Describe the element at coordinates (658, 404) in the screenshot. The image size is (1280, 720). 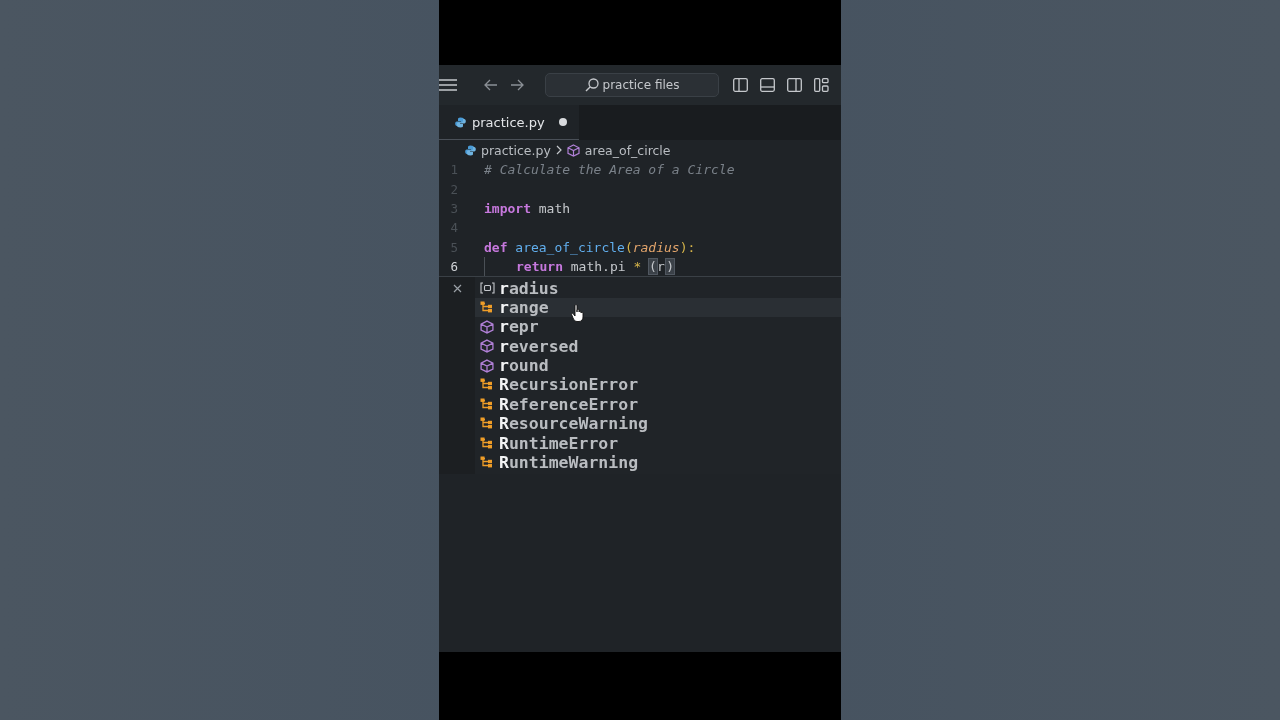
I see `suggestion-item: ReferenceError` at that location.